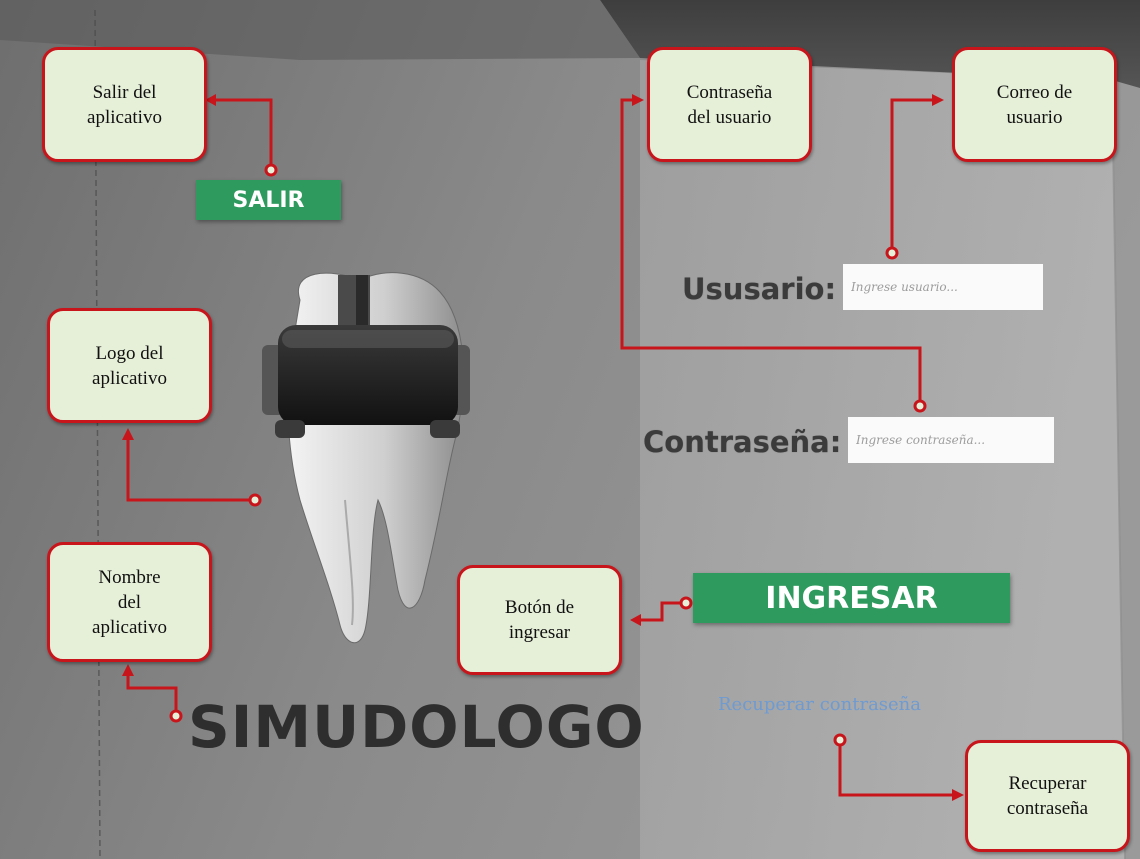 The image size is (1140, 859). What do you see at coordinates (539, 620) in the screenshot?
I see `callout-login: Botón de ingresar` at bounding box center [539, 620].